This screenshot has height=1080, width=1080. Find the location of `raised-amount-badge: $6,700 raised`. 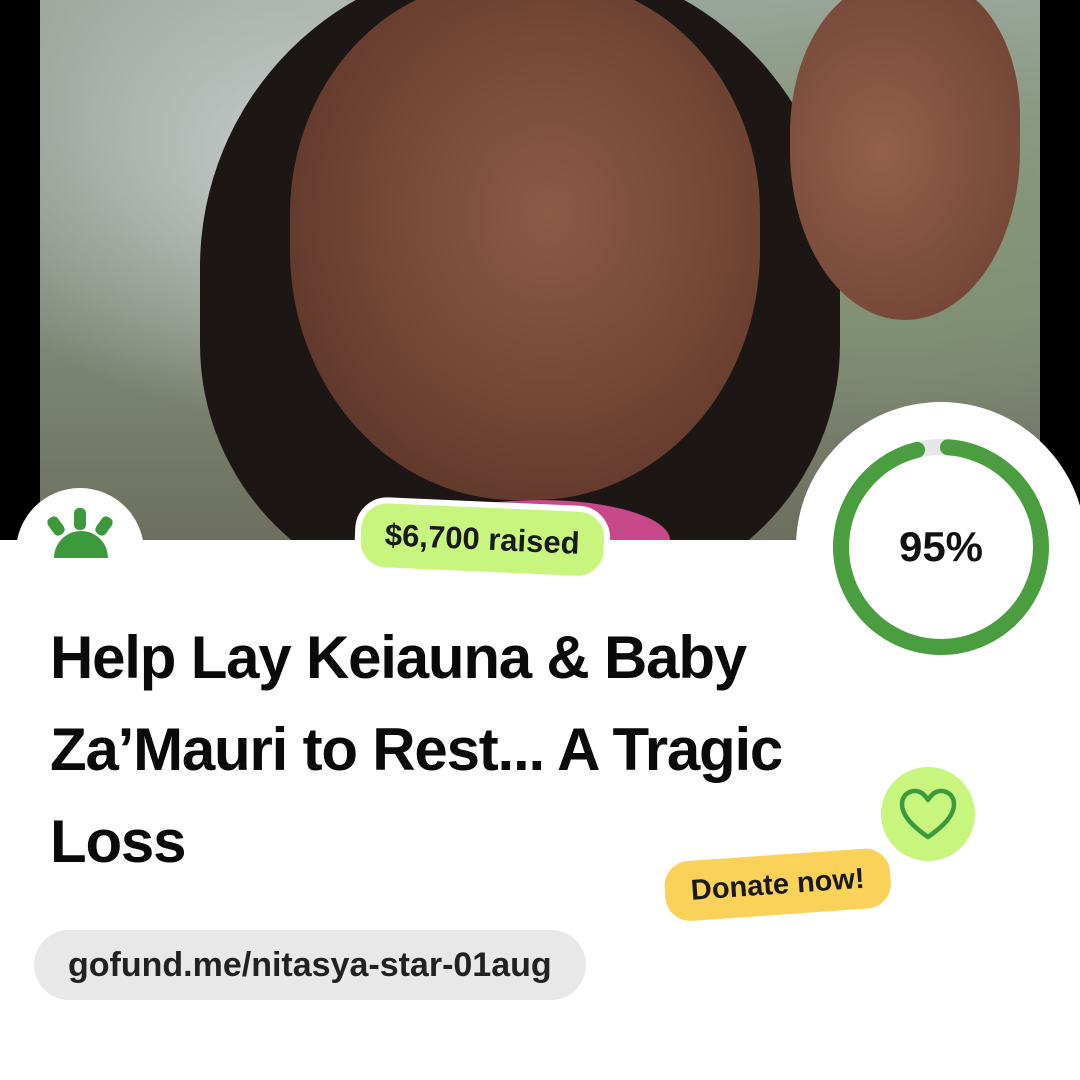

raised-amount-badge: $6,700 raised is located at coordinates (482, 540).